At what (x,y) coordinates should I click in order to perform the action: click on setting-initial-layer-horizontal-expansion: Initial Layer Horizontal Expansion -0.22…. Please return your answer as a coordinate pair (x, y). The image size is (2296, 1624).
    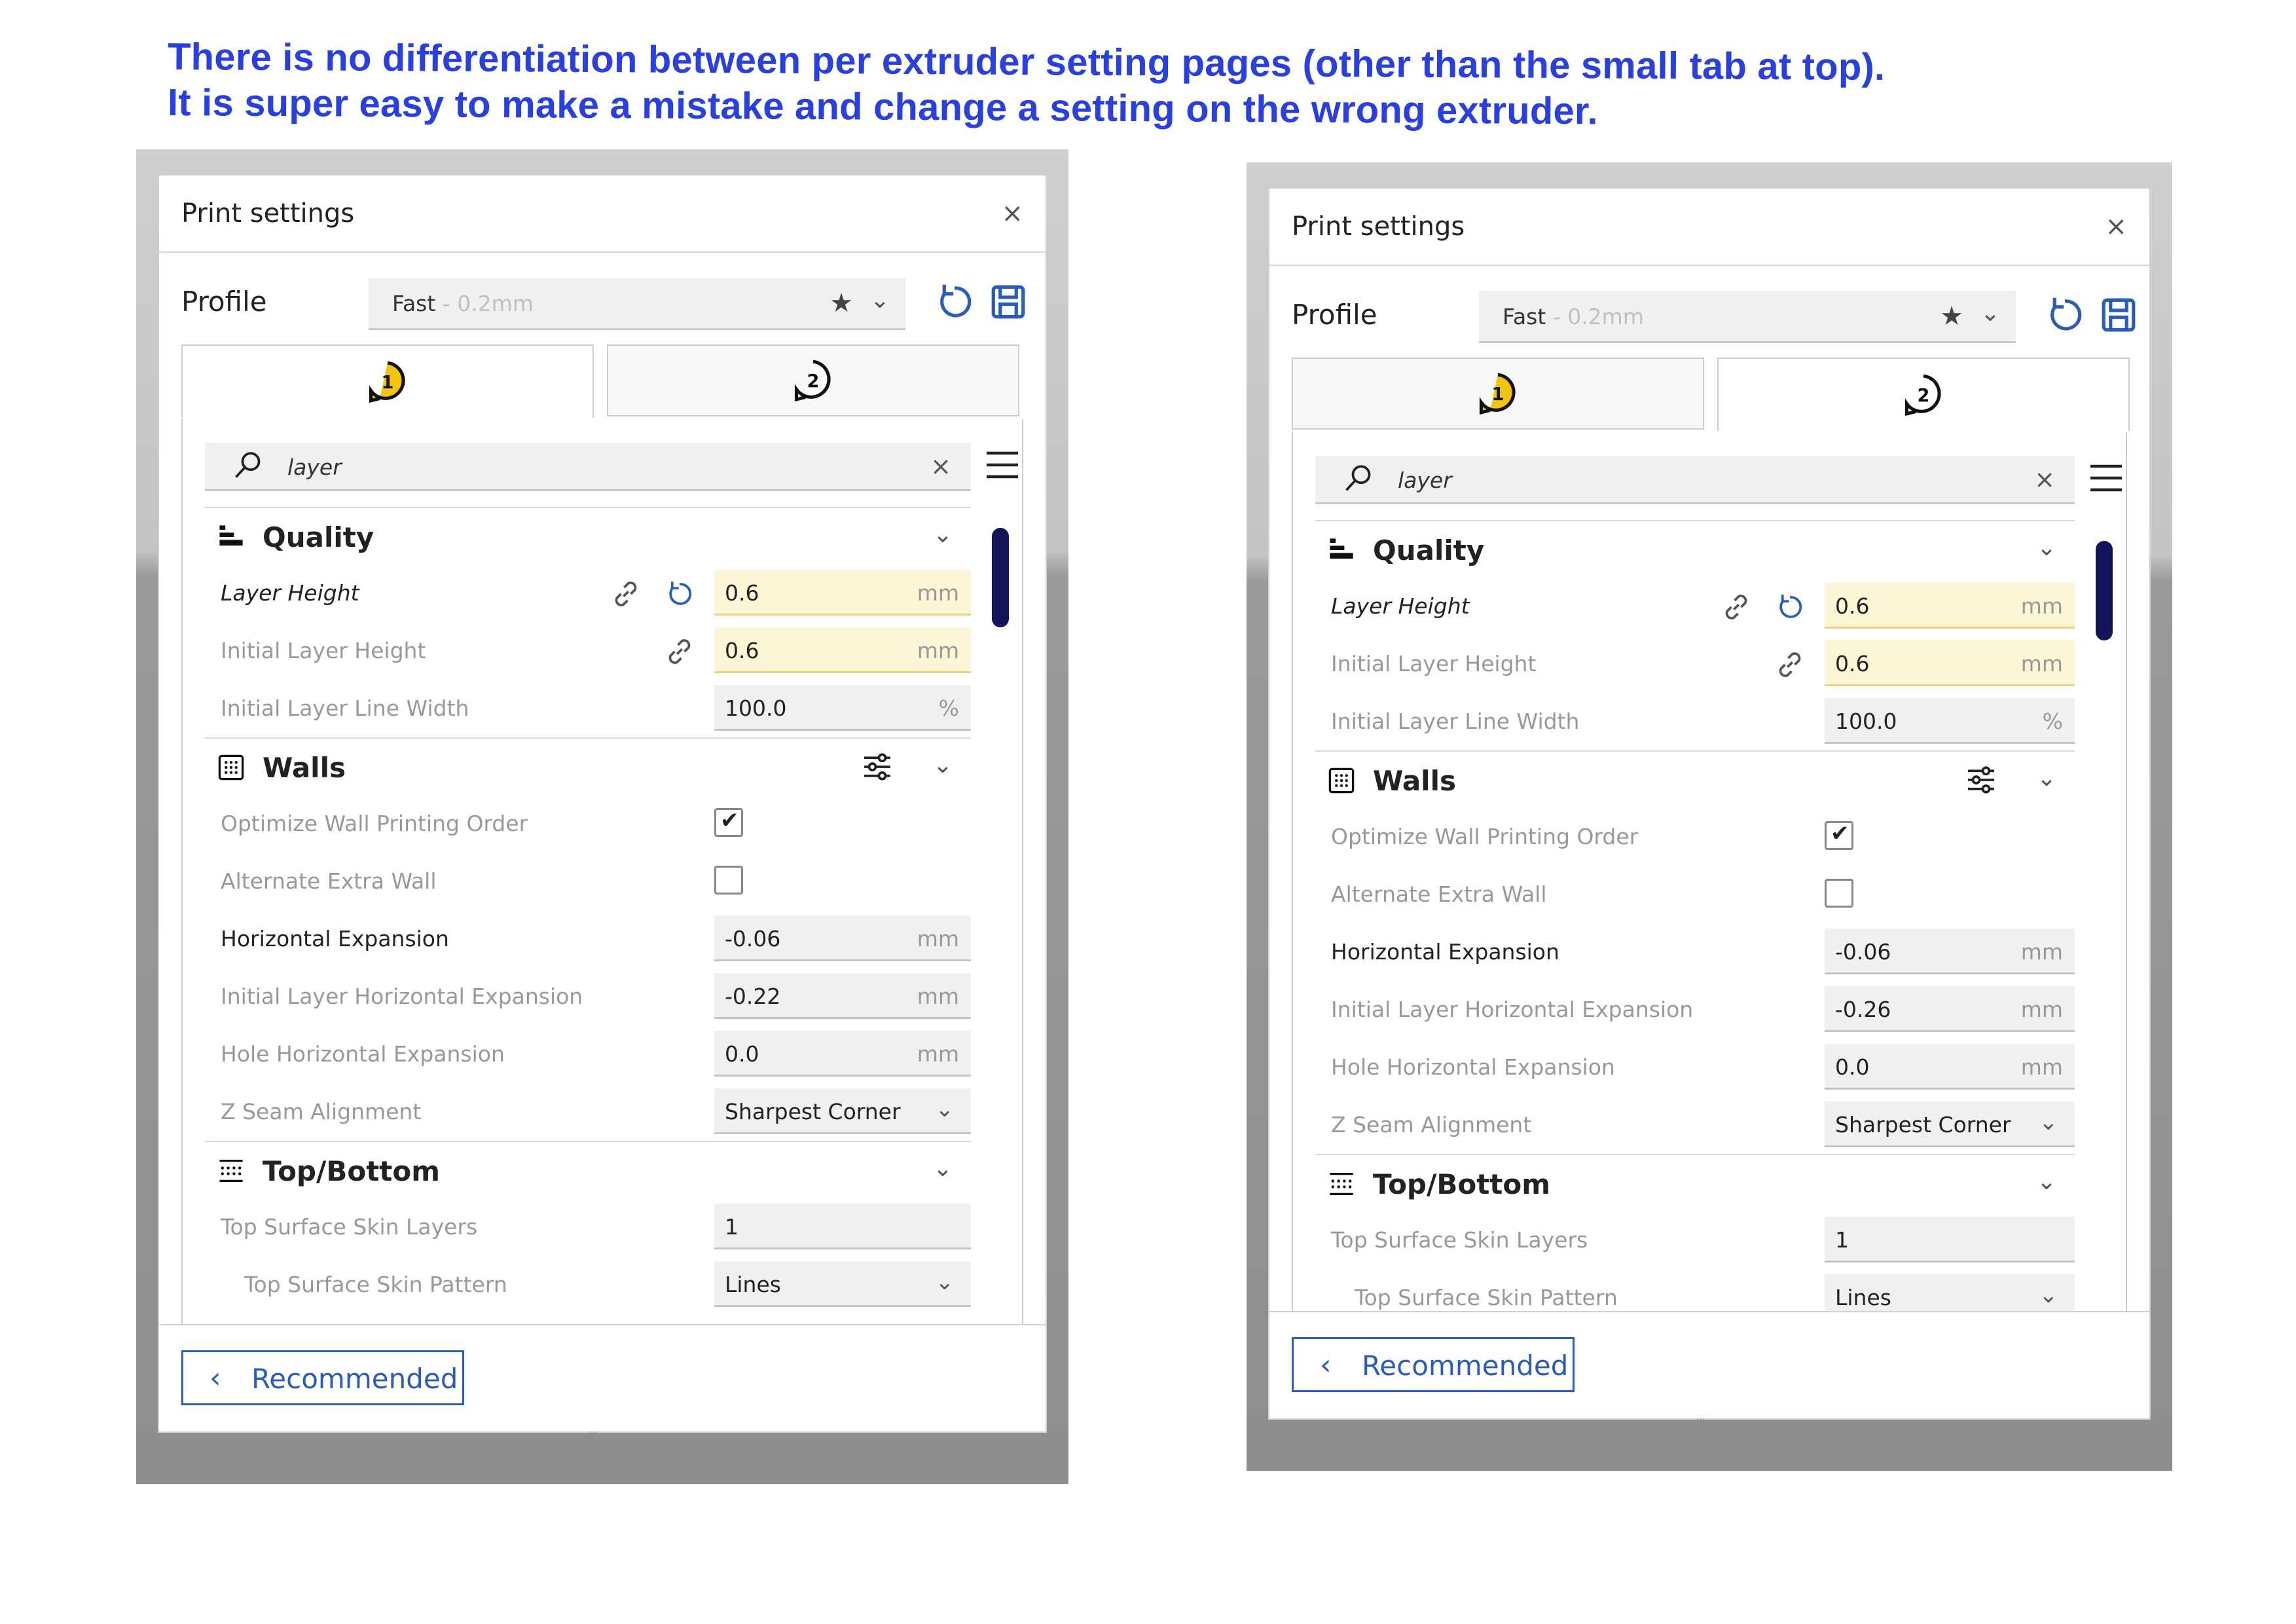
    Looking at the image, I should click on (588, 996).